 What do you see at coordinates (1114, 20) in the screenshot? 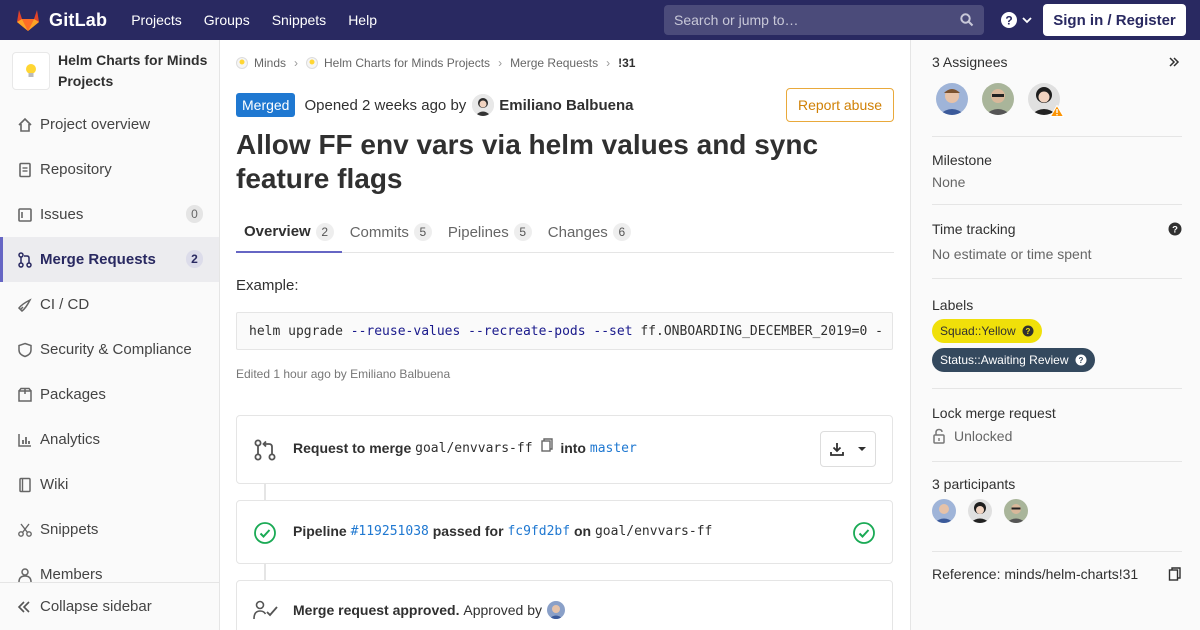
I see `sign-in-button: Sign in / Register` at bounding box center [1114, 20].